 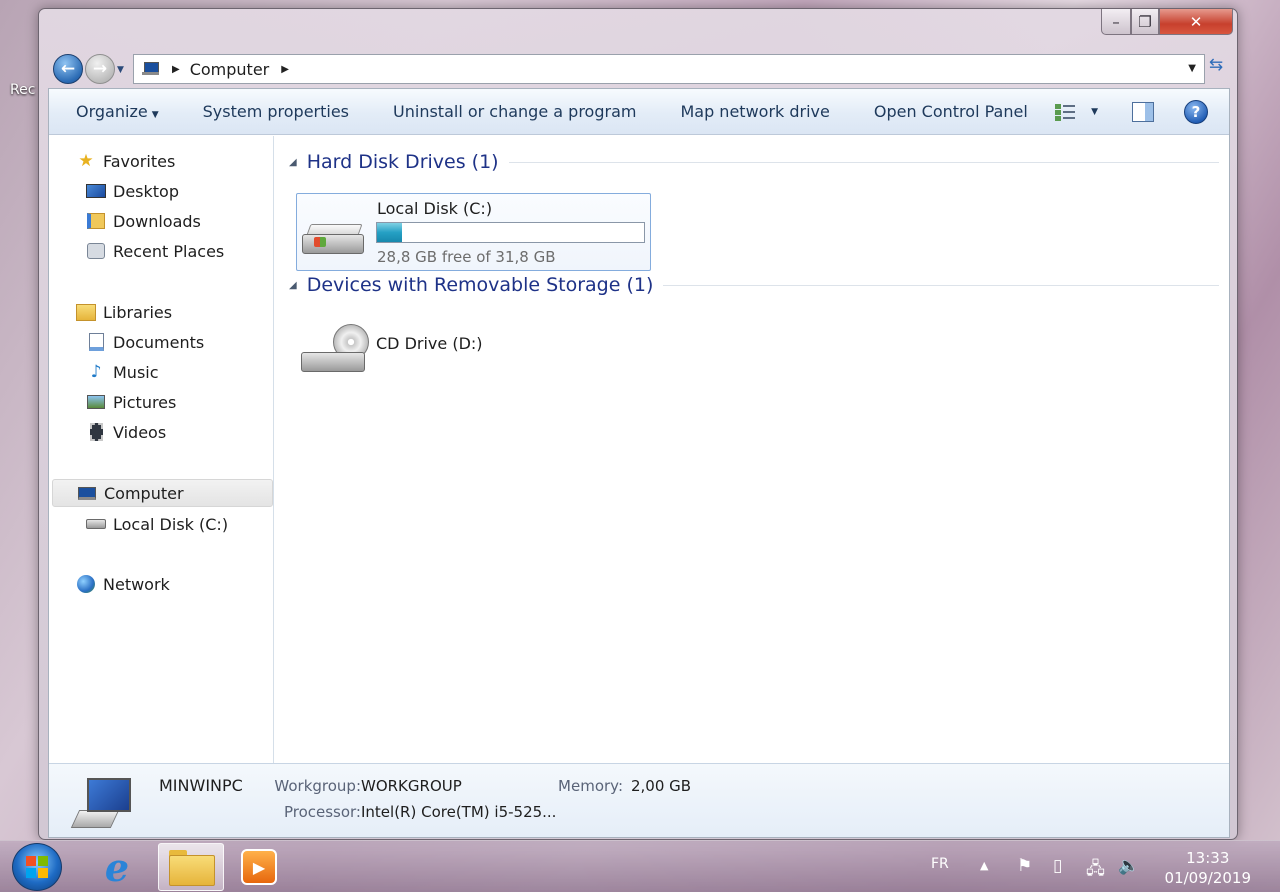 I want to click on workgroup-label: Workgroup:, so click(x=317, y=786).